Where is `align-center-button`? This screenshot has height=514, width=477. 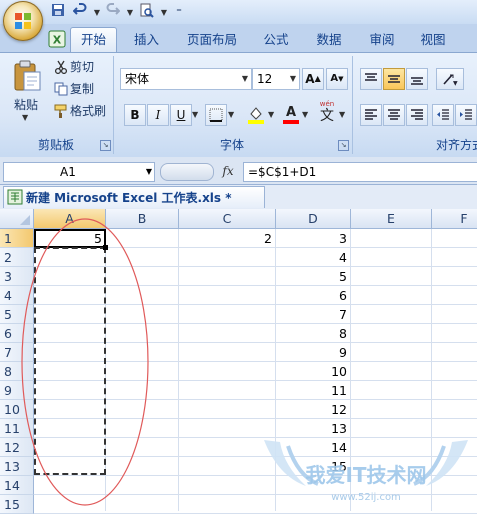
align-center-button is located at coordinates (394, 115).